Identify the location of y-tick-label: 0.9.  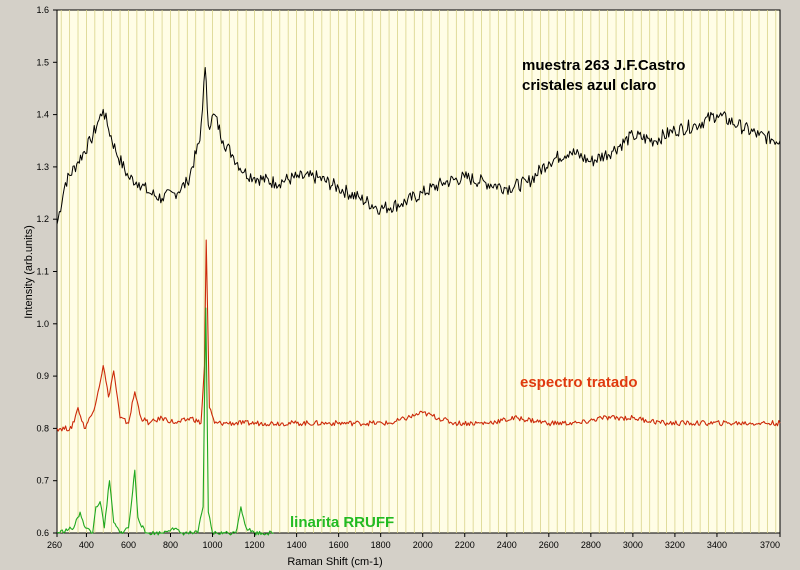
(42, 376).